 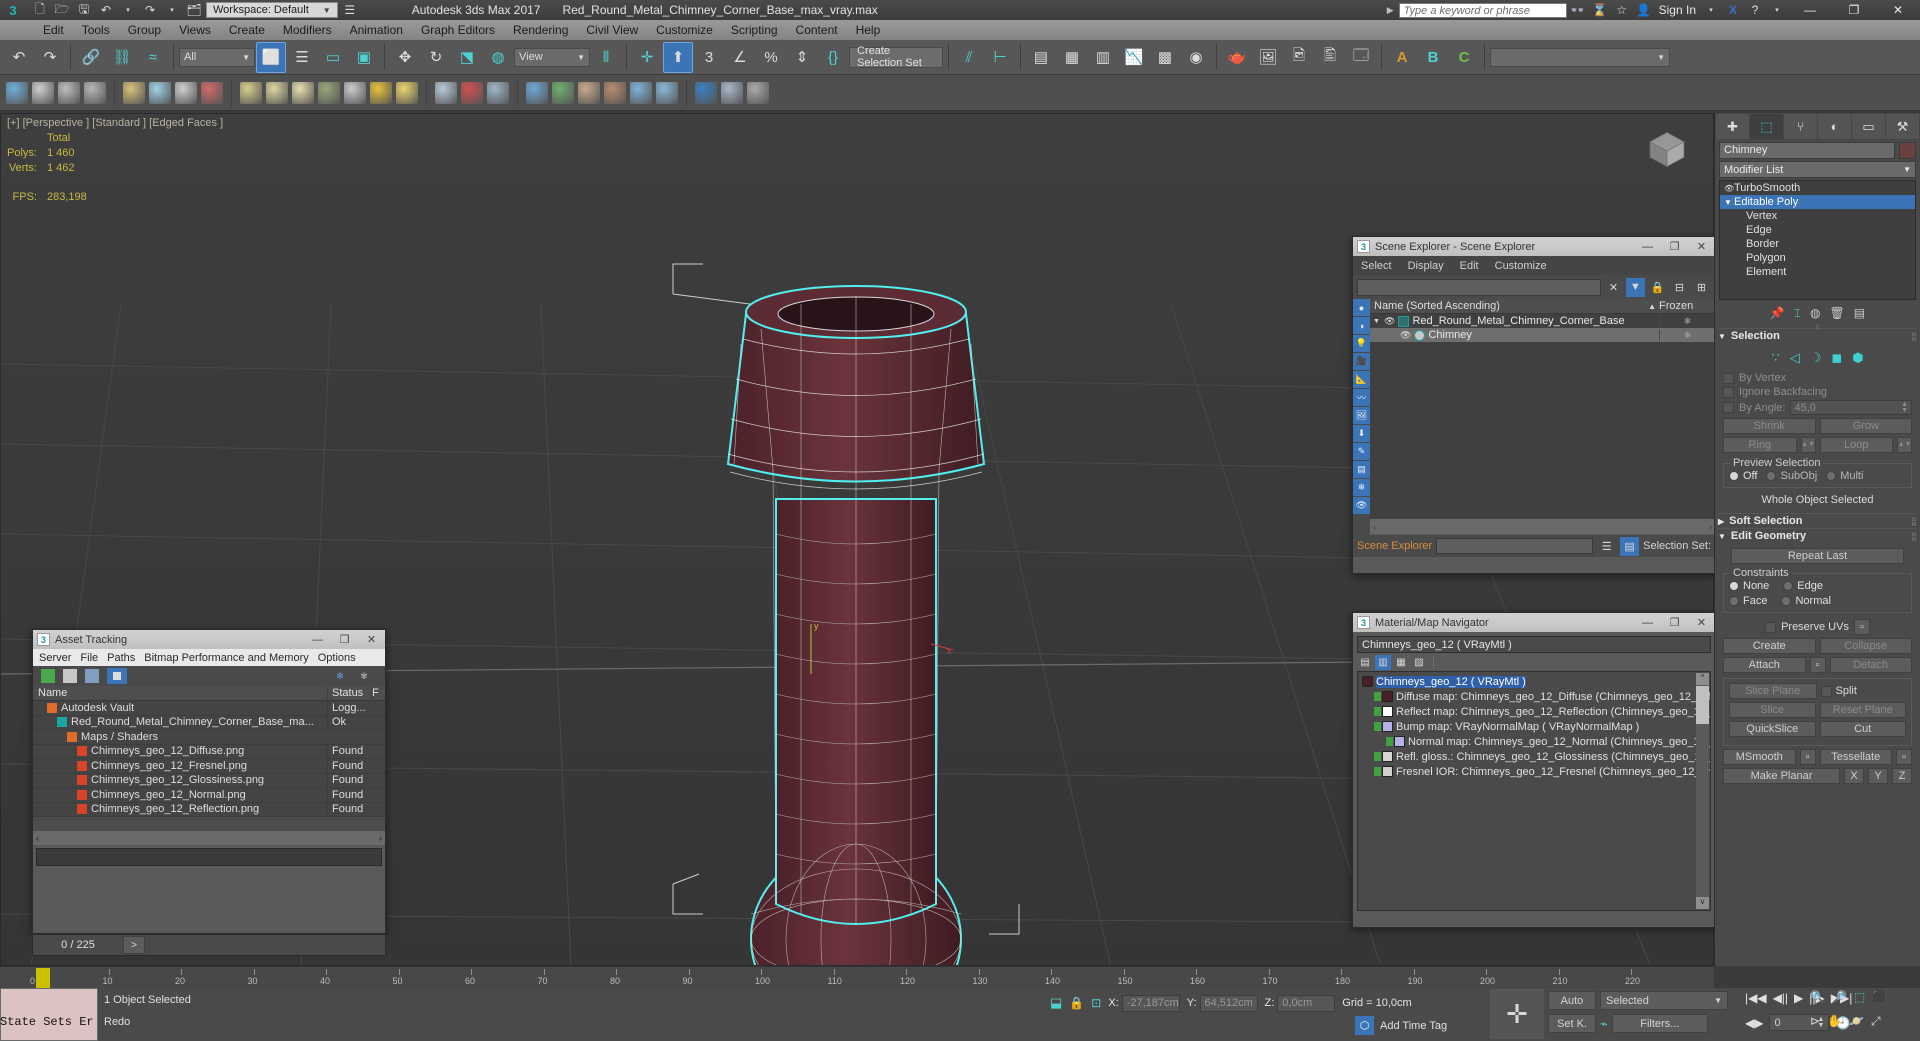 I want to click on modifier-stack-item: 👁 TurboSmooth, so click(x=1817, y=188).